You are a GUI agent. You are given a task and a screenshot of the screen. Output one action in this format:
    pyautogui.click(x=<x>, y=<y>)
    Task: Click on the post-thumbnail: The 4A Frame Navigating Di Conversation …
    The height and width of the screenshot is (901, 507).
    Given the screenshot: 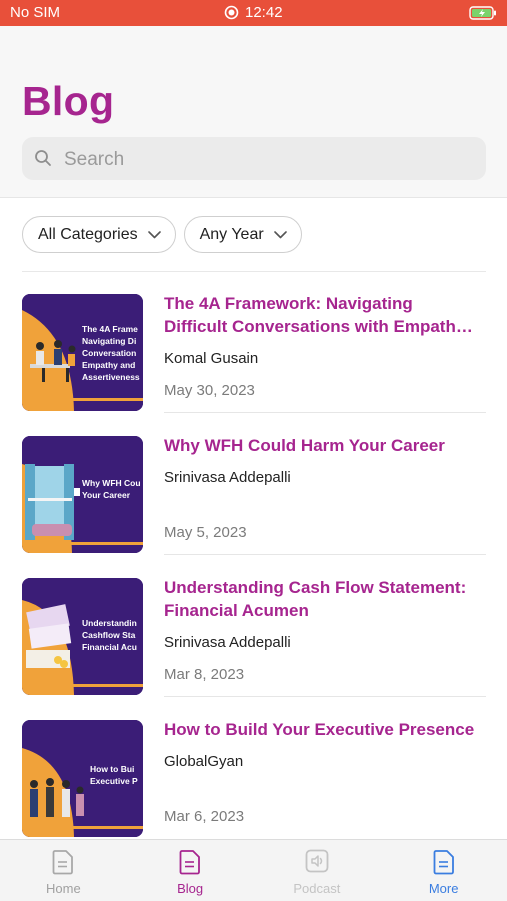 What is the action you would take?
    pyautogui.click(x=82, y=352)
    